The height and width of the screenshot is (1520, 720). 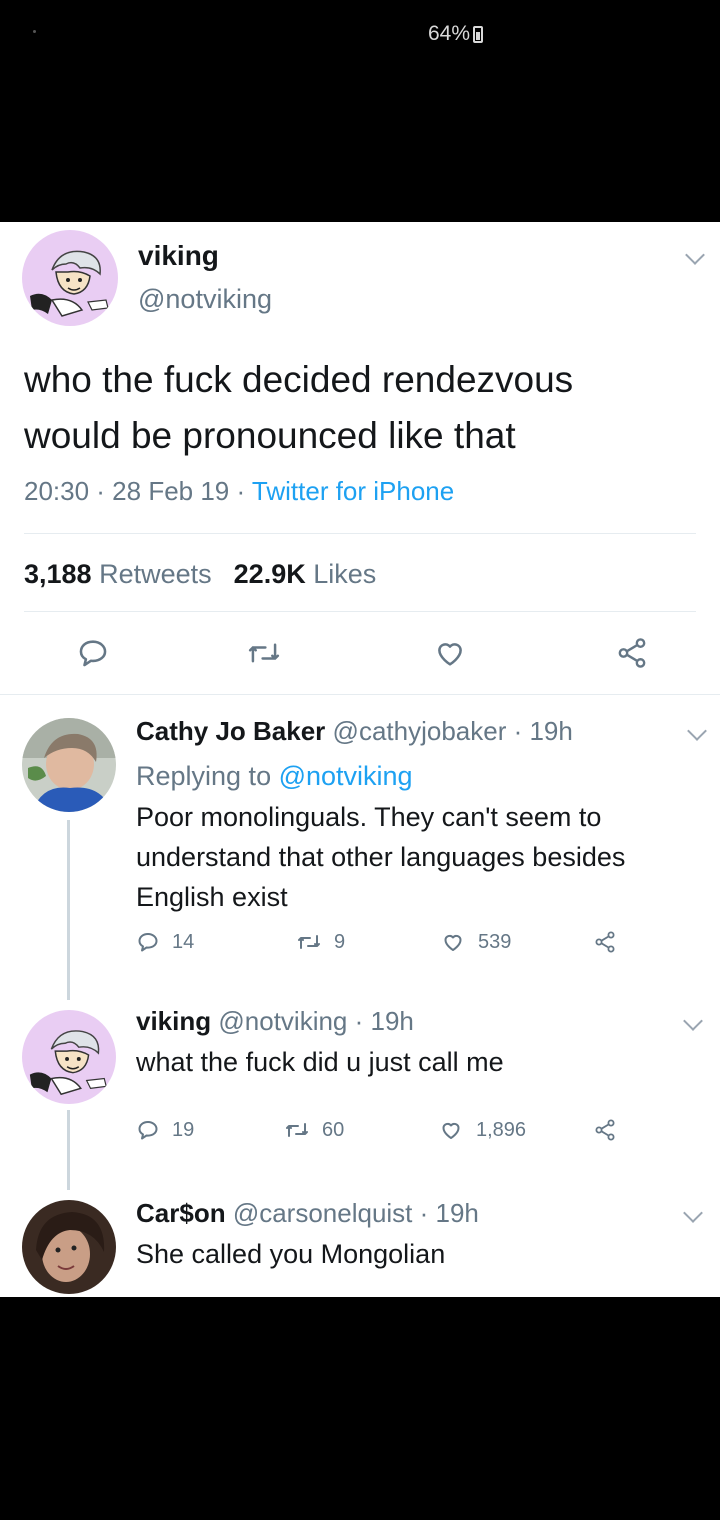 I want to click on retweets-label: Retweets, so click(x=155, y=574).